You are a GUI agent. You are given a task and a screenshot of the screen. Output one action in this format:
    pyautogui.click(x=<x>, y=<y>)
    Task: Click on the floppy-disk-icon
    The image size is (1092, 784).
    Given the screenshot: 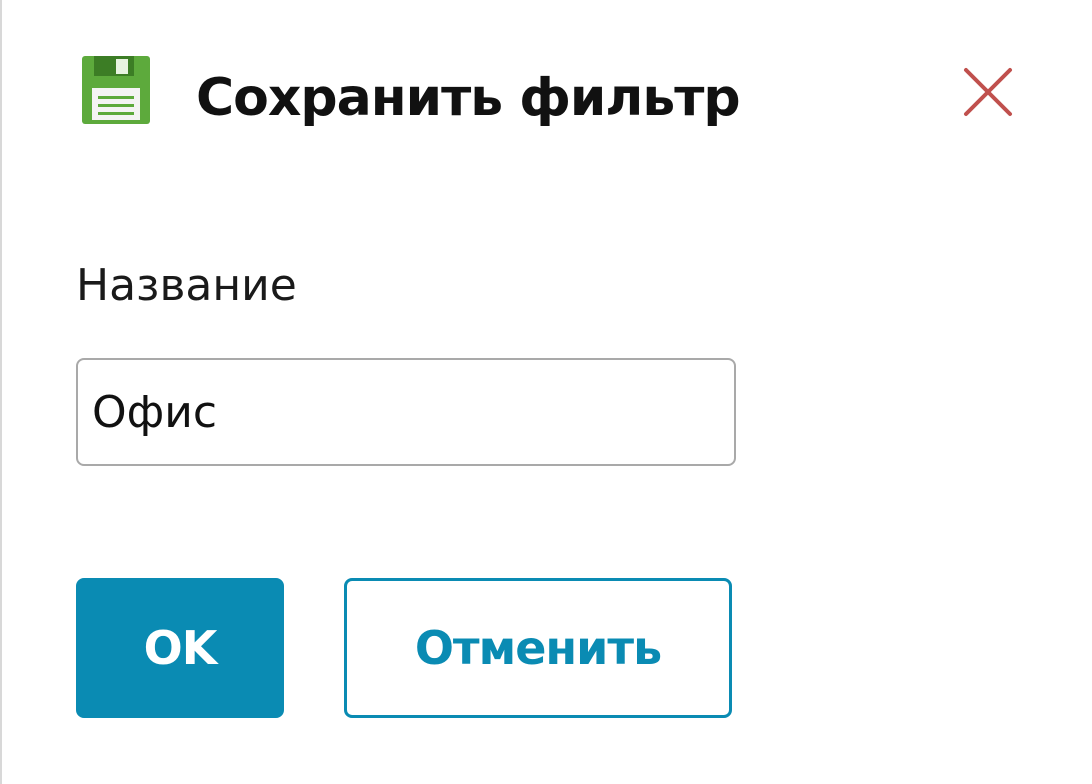 What is the action you would take?
    pyautogui.click(x=116, y=90)
    